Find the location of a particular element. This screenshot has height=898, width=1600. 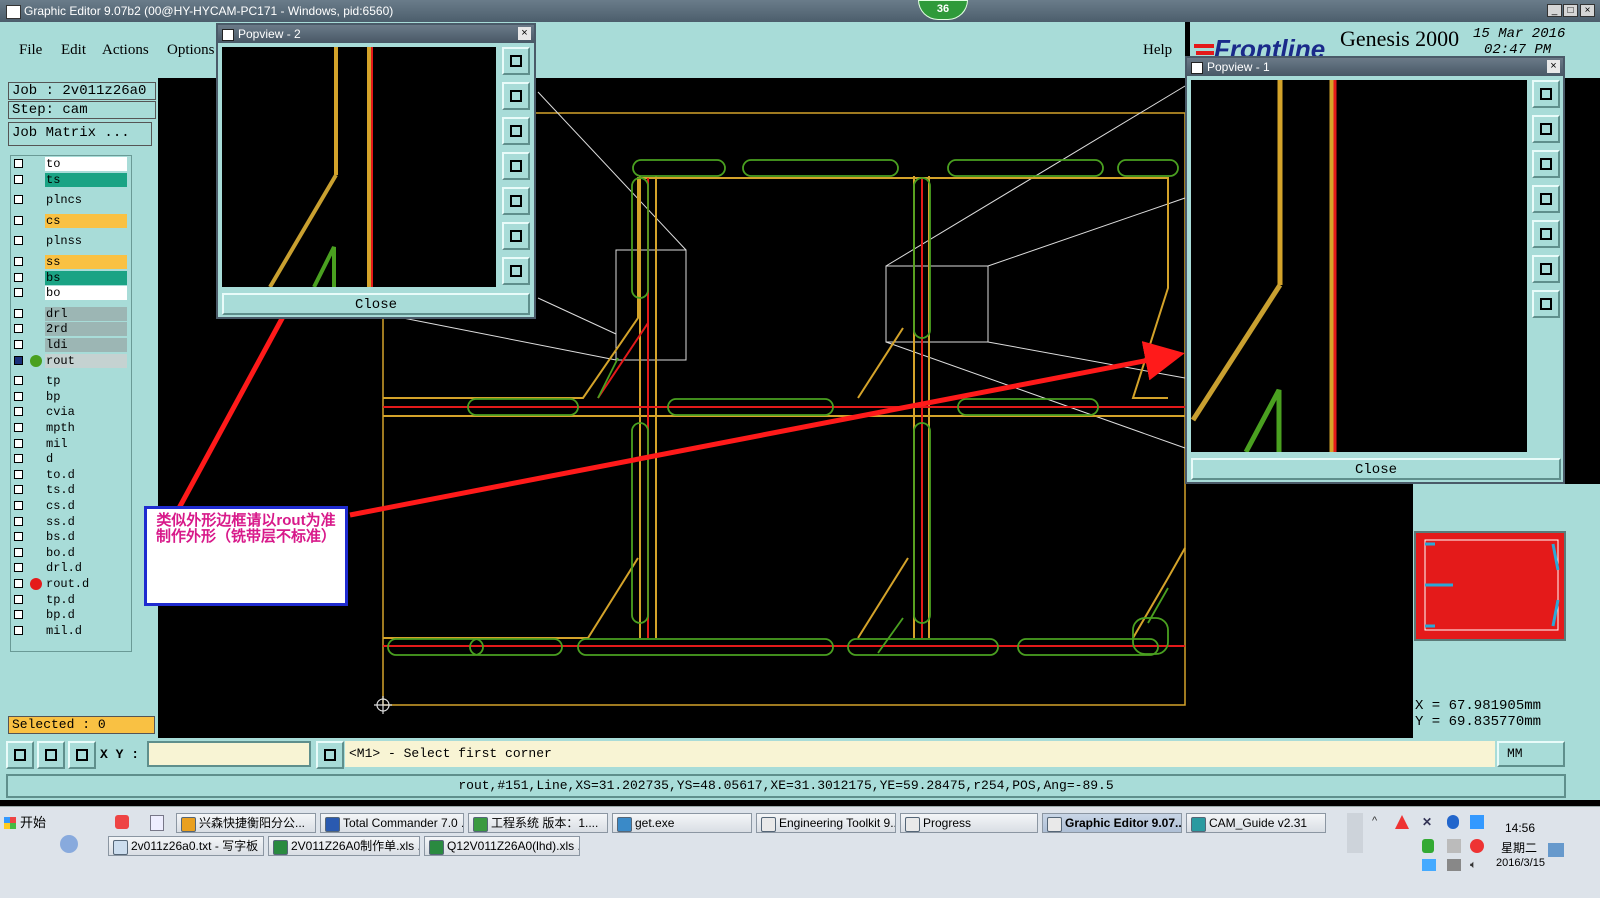

layer-row-bp.d: bp.d is located at coordinates (70, 615).